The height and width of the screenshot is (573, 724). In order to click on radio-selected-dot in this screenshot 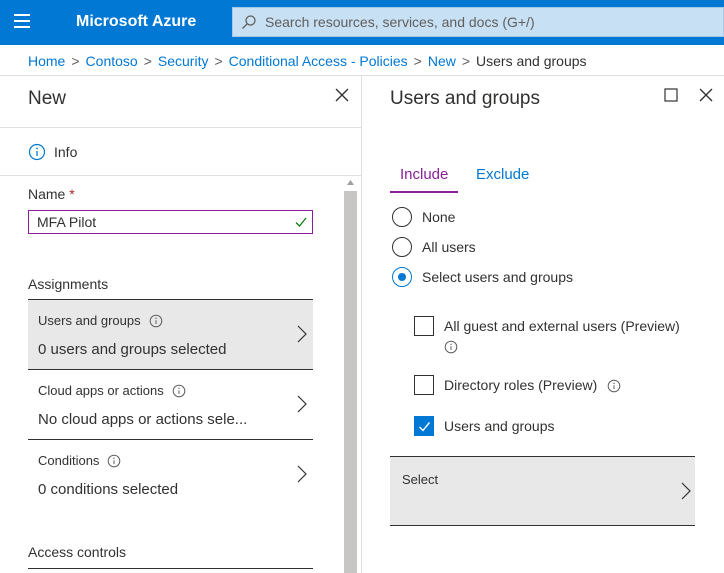, I will do `click(402, 277)`.